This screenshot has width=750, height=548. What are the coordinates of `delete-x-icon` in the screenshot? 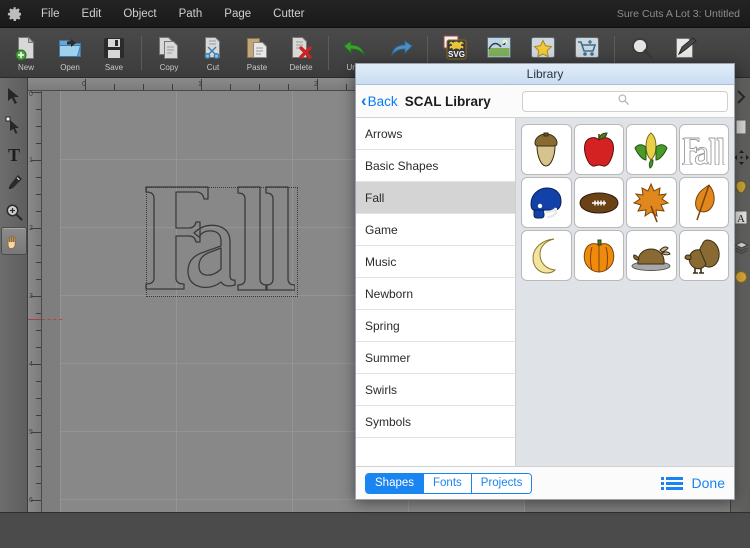 It's located at (301, 48).